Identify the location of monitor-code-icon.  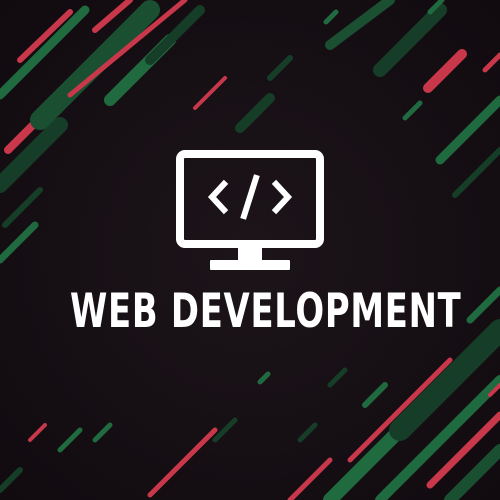
(250, 210).